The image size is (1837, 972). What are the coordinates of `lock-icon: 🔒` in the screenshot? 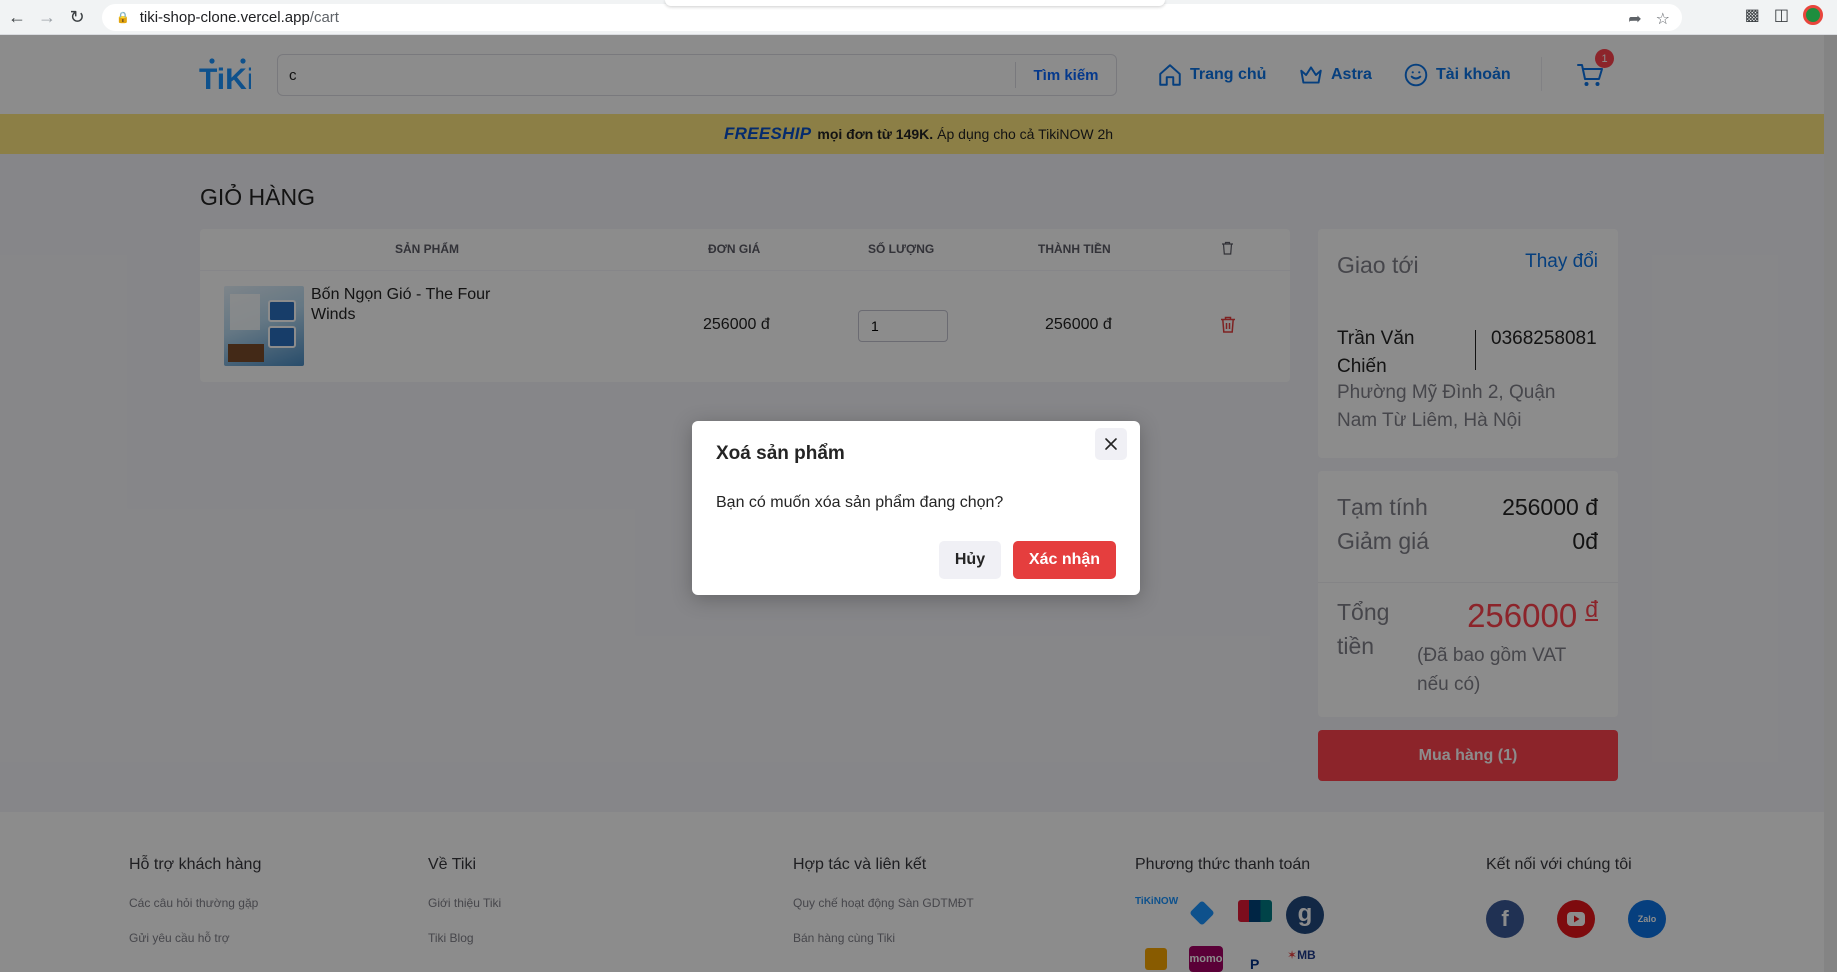 It's located at (123, 18).